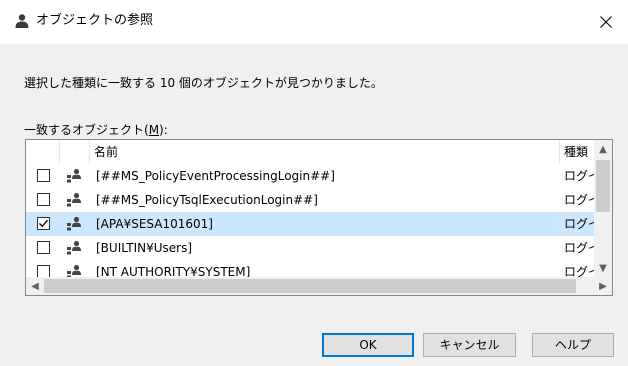  I want to click on row-name: [APA¥SESA101601], so click(154, 224).